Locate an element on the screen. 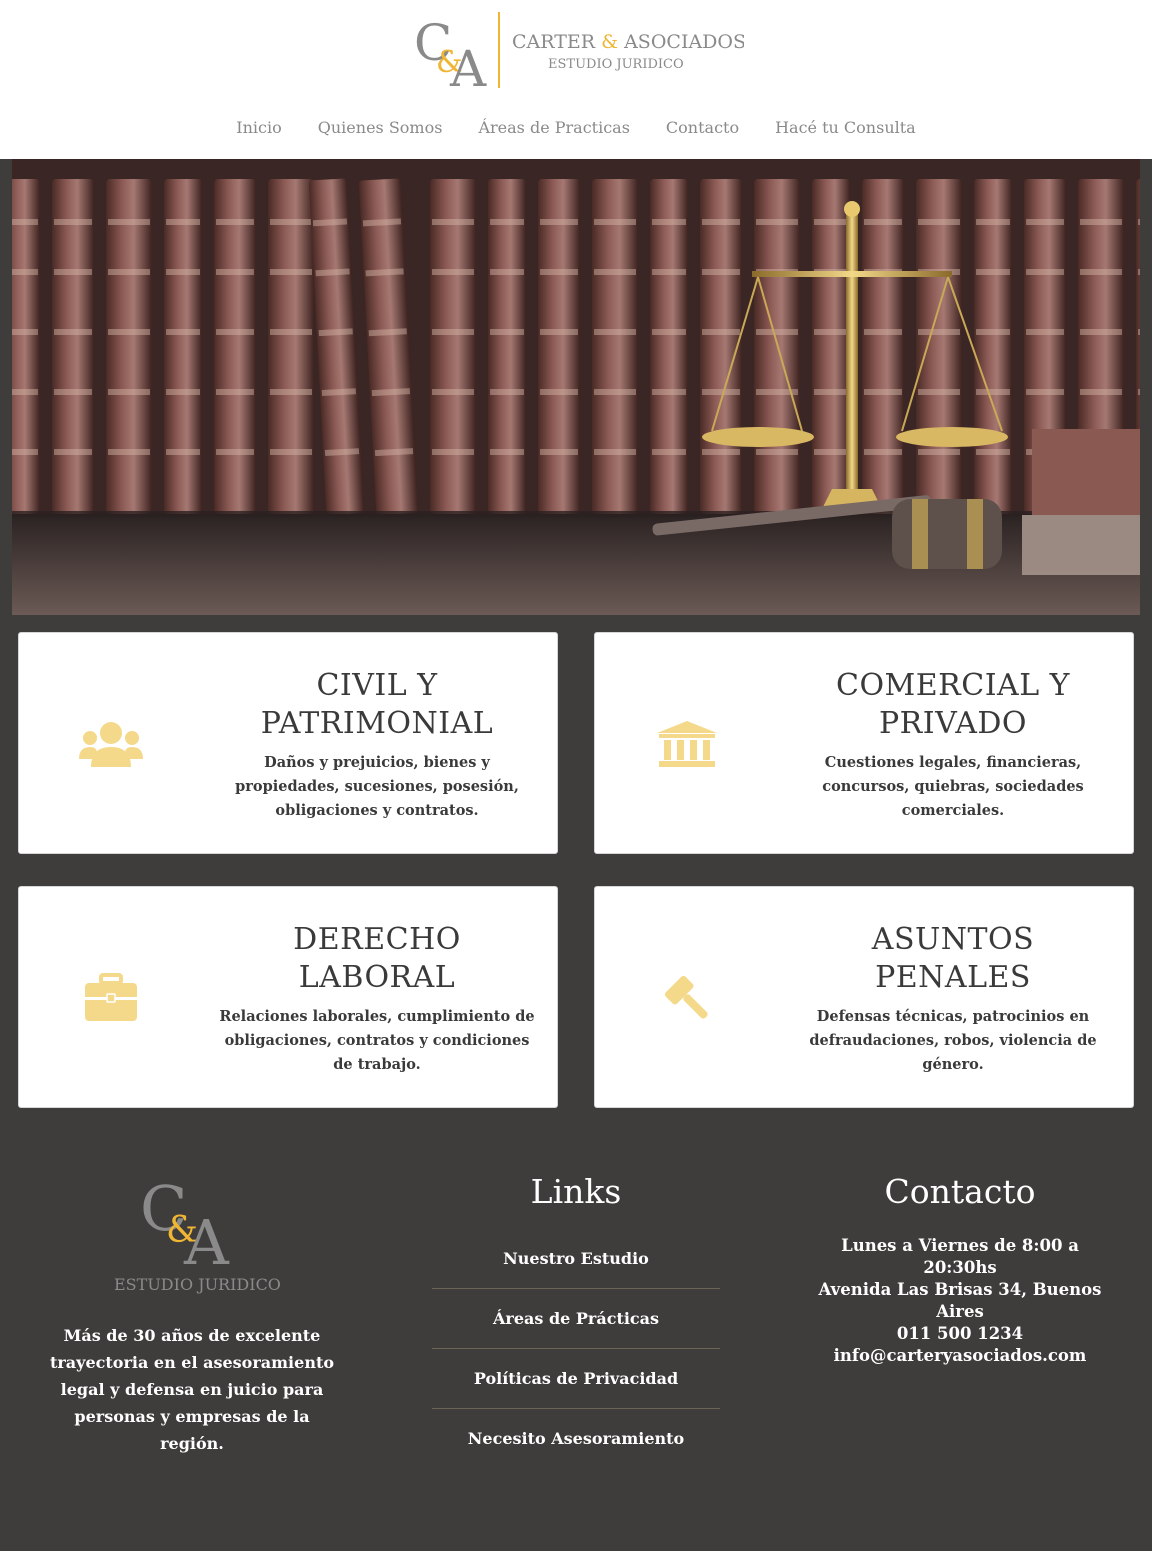 Image resolution: width=1152 pixels, height=1551 pixels. nav-item-inicio: Inicio is located at coordinates (258, 132).